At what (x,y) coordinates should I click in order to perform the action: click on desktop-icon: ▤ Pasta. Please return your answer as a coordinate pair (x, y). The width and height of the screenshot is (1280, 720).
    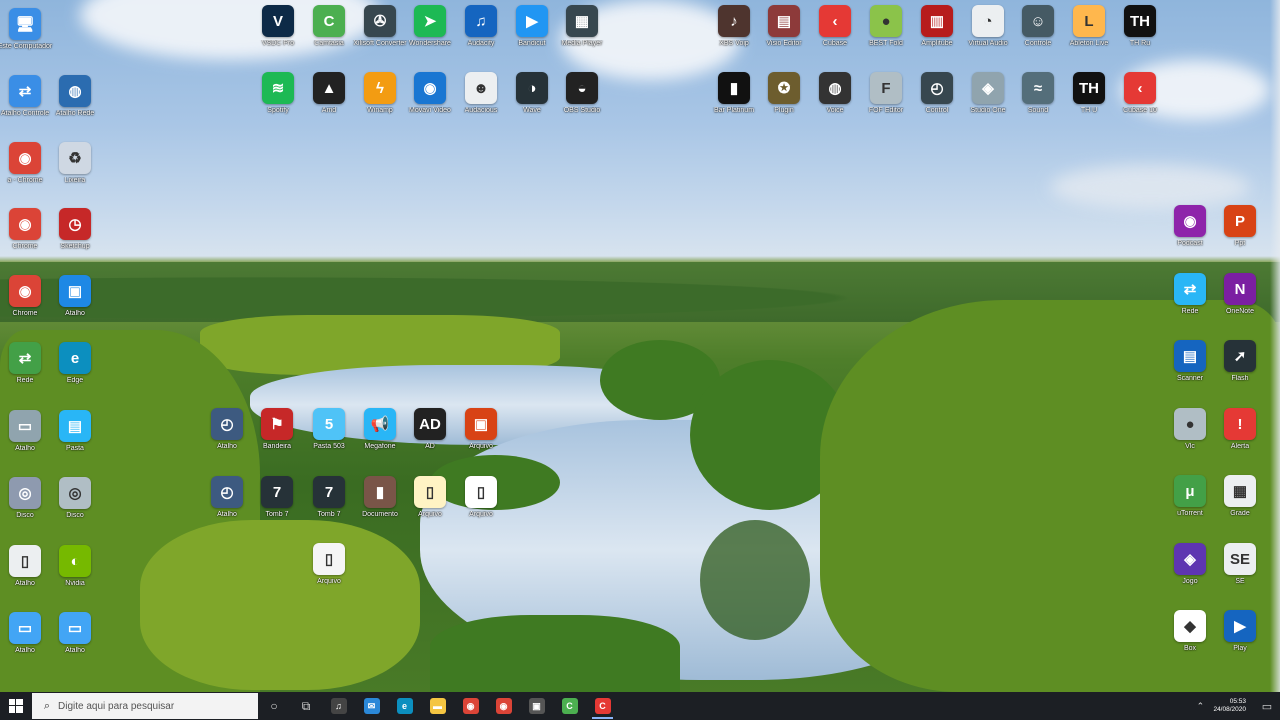
    Looking at the image, I should click on (75, 431).